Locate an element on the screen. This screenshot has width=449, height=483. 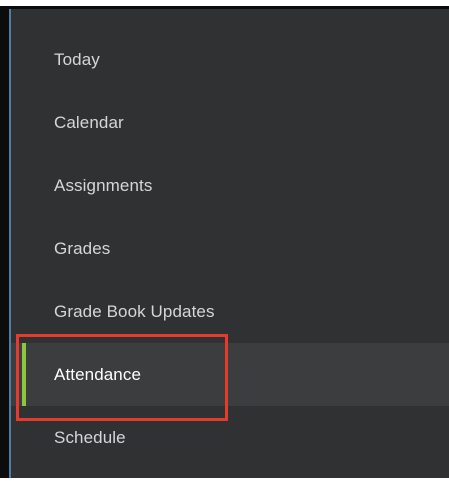
sidebar-item-label: Calendar is located at coordinates (89, 122).